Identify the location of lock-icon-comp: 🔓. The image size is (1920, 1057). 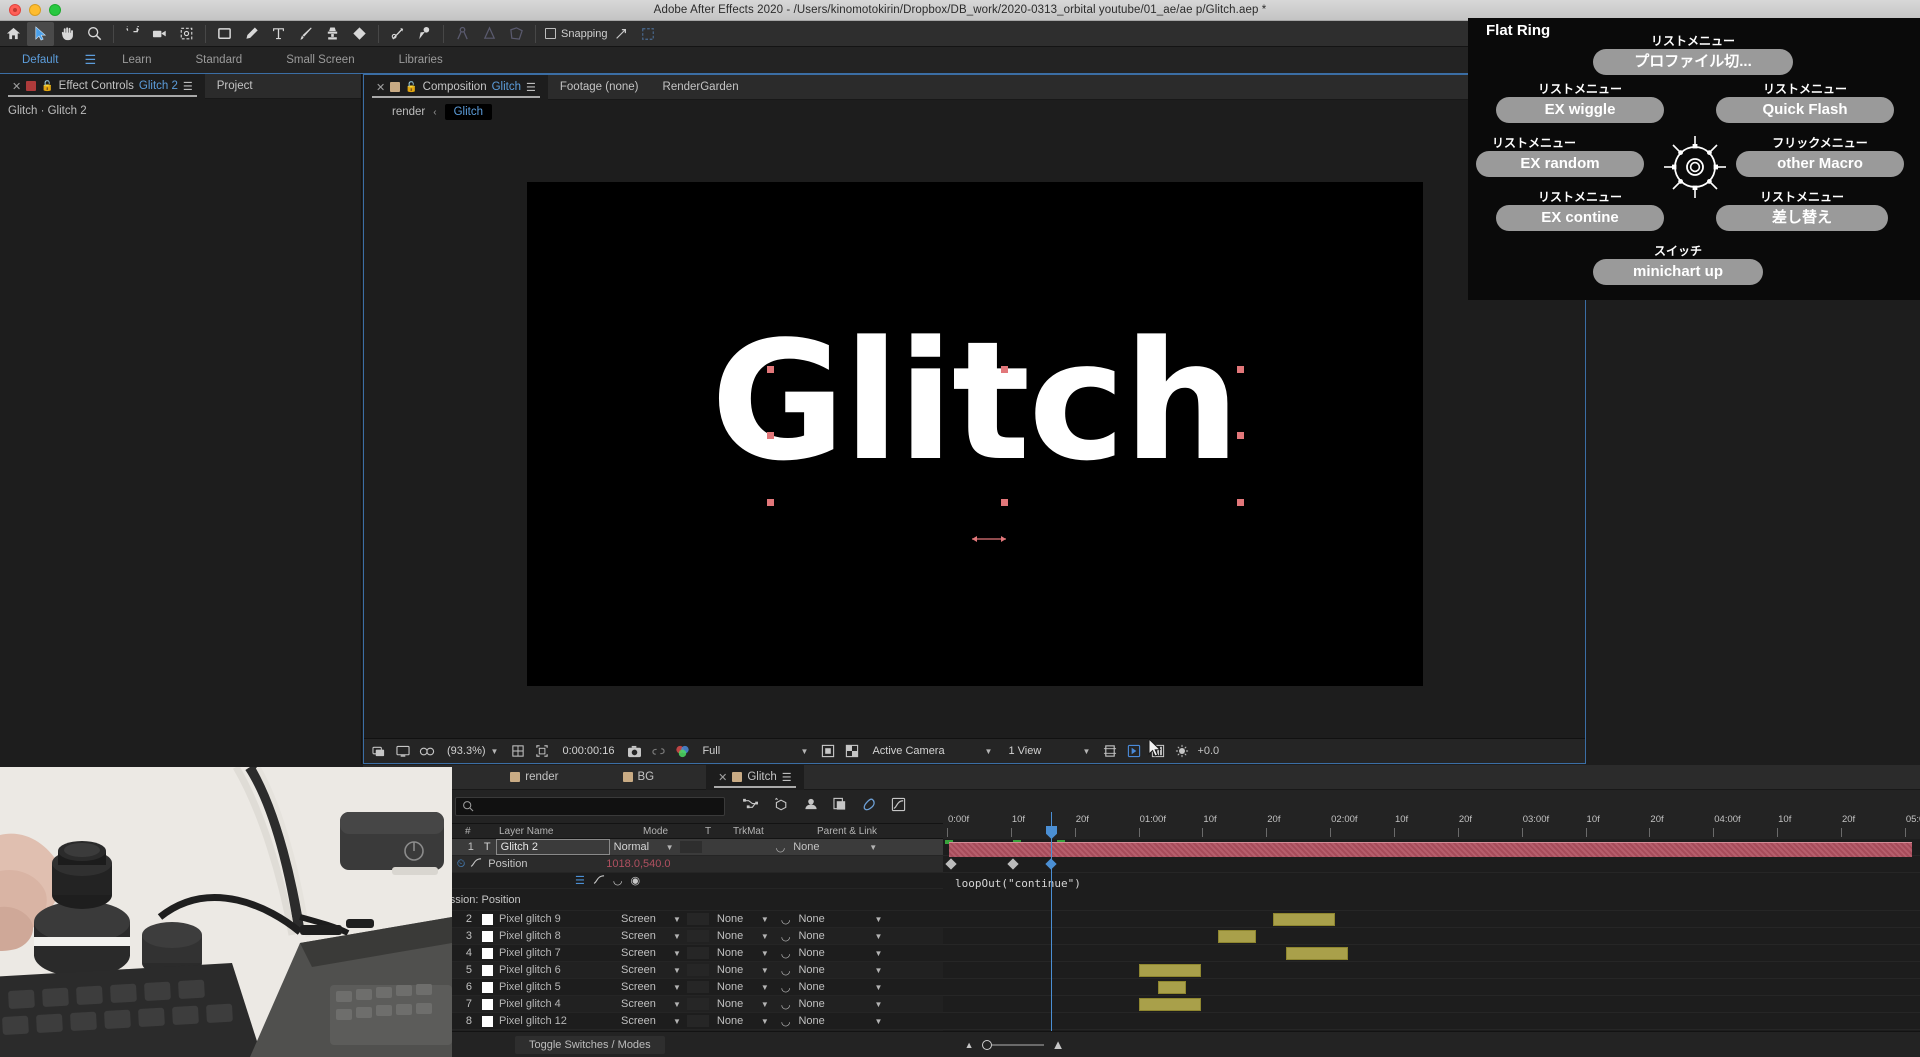
(411, 87).